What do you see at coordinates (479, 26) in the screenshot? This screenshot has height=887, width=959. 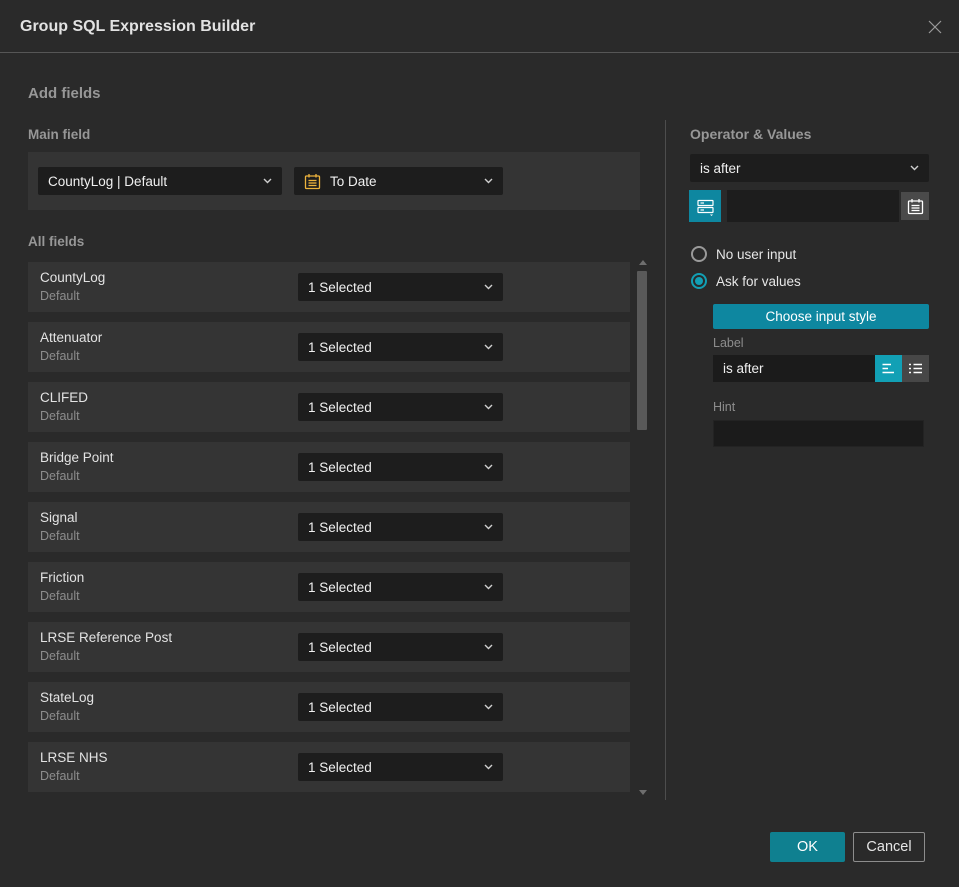 I see `dialog-header: Group SQL Expression Builder` at bounding box center [479, 26].